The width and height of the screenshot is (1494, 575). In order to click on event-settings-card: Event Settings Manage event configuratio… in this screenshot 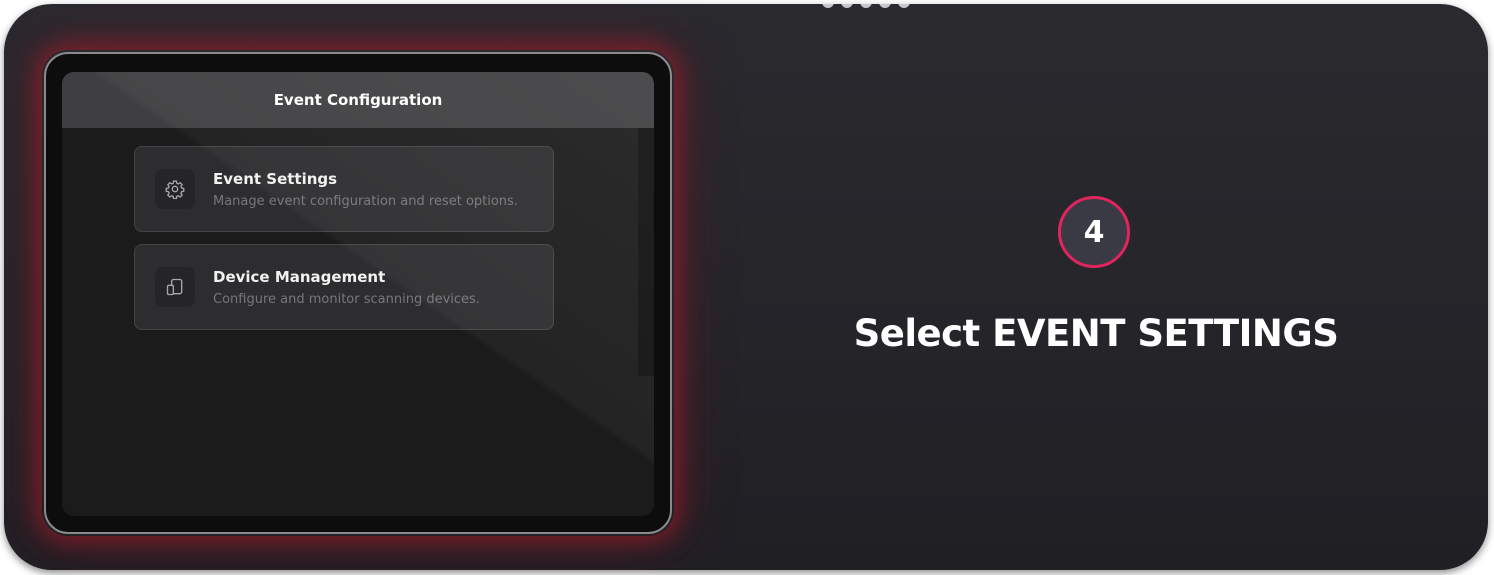, I will do `click(344, 189)`.